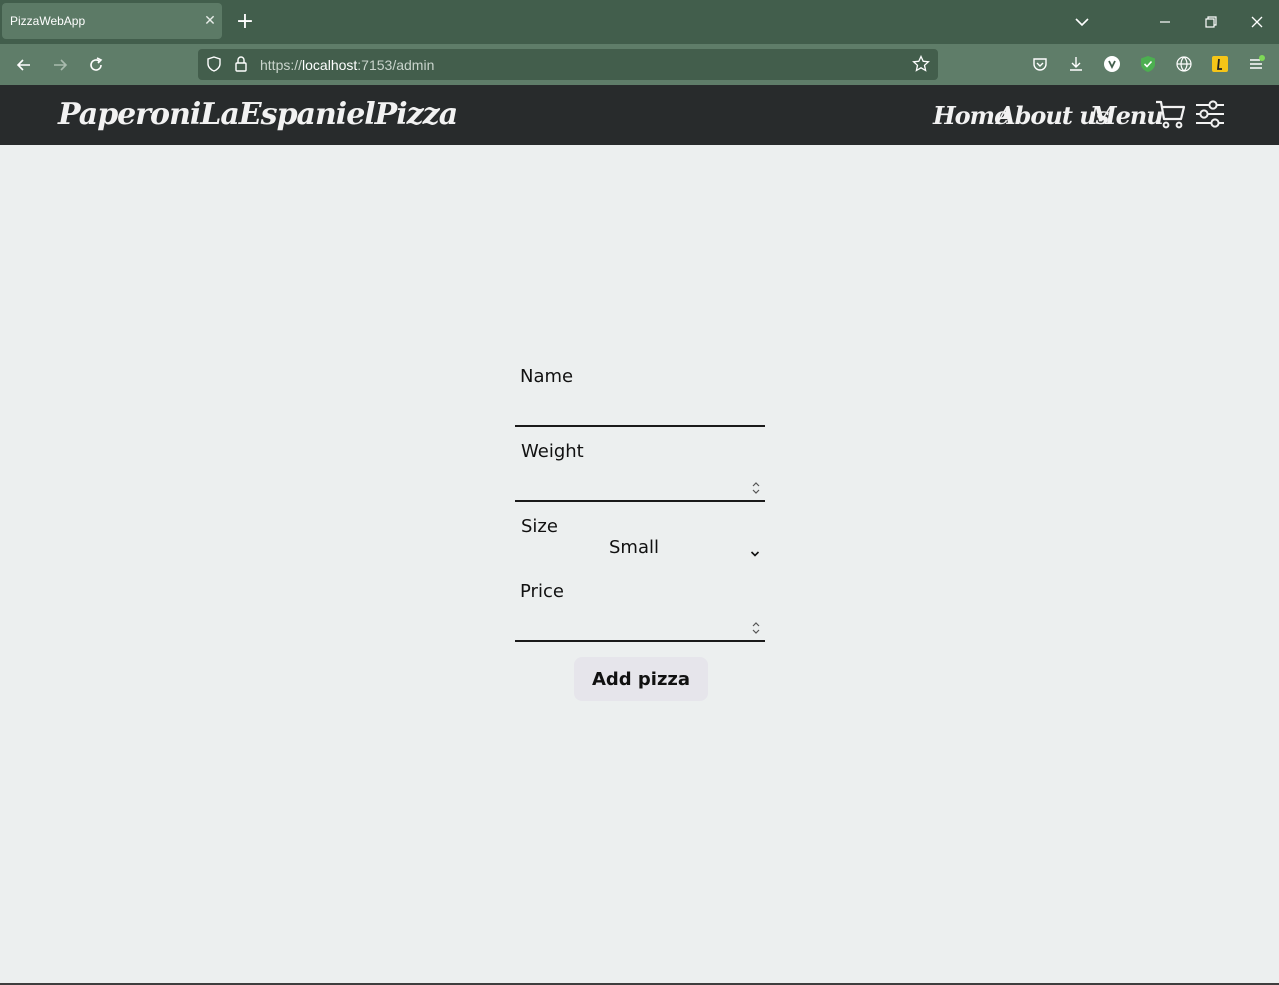 This screenshot has height=985, width=1279. What do you see at coordinates (1112, 64) in the screenshot?
I see `vpn-extension-icon` at bounding box center [1112, 64].